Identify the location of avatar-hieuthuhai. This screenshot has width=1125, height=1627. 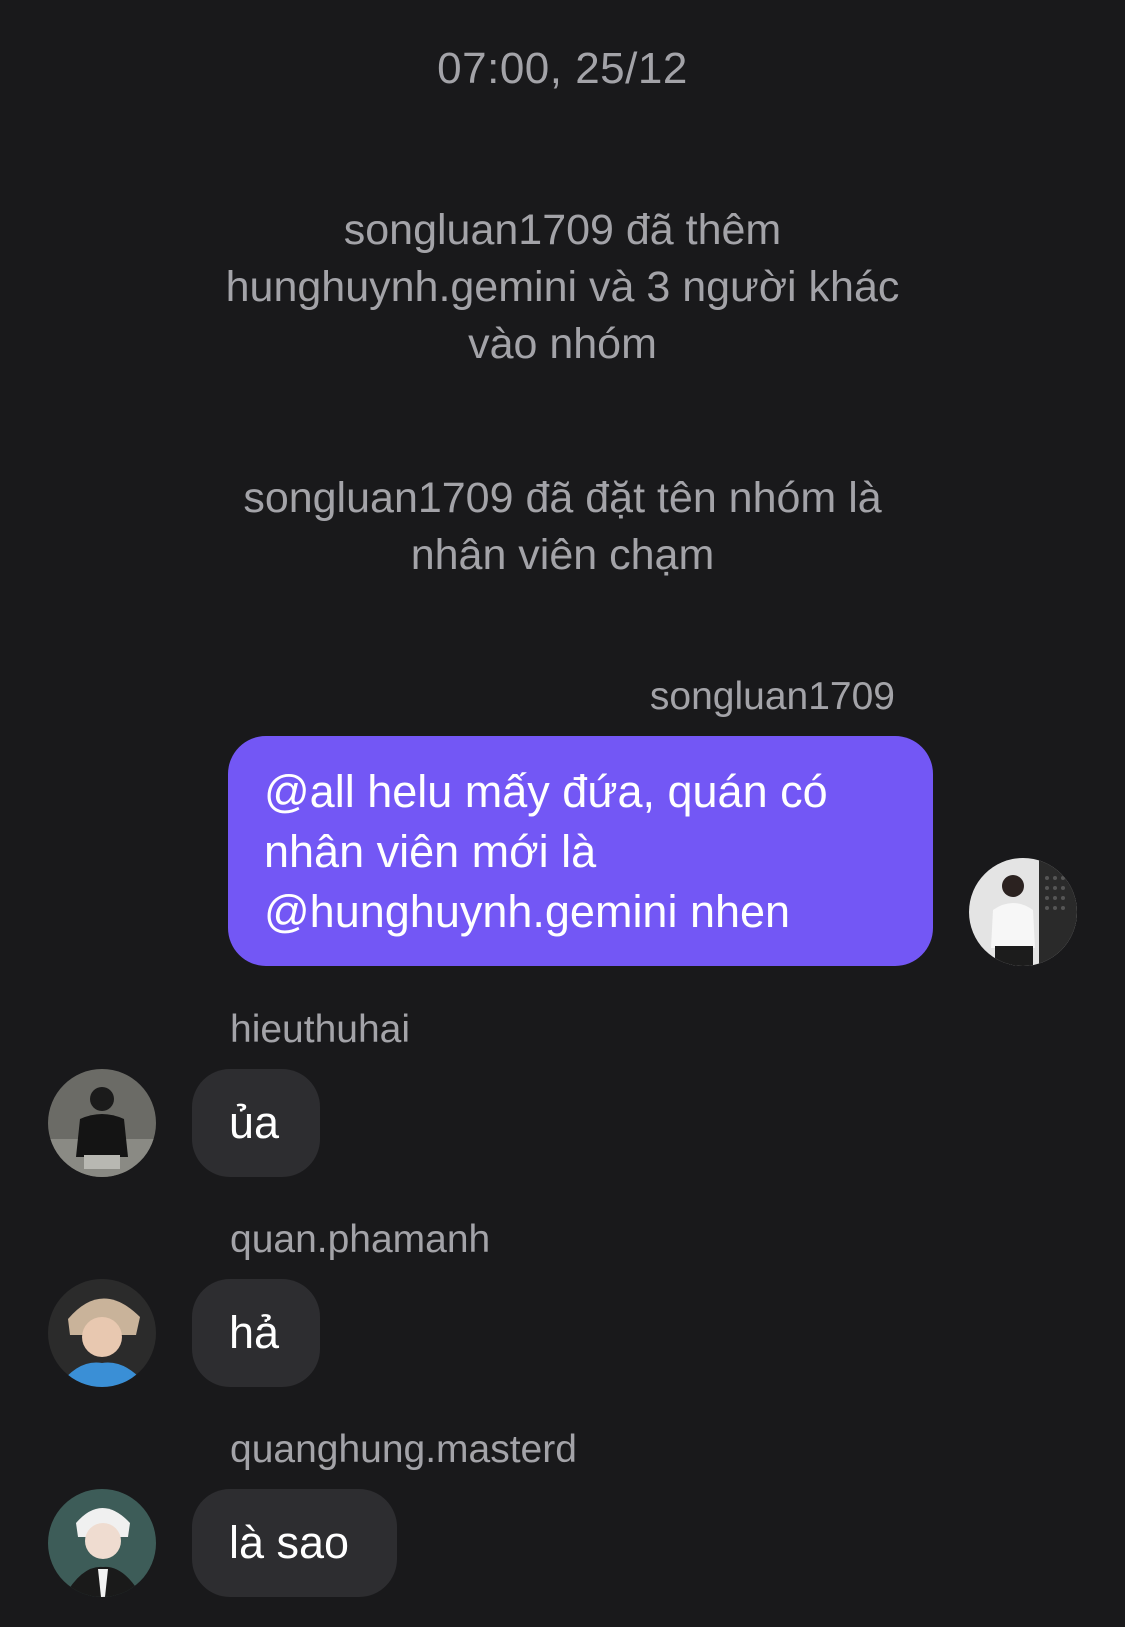
(102, 1123).